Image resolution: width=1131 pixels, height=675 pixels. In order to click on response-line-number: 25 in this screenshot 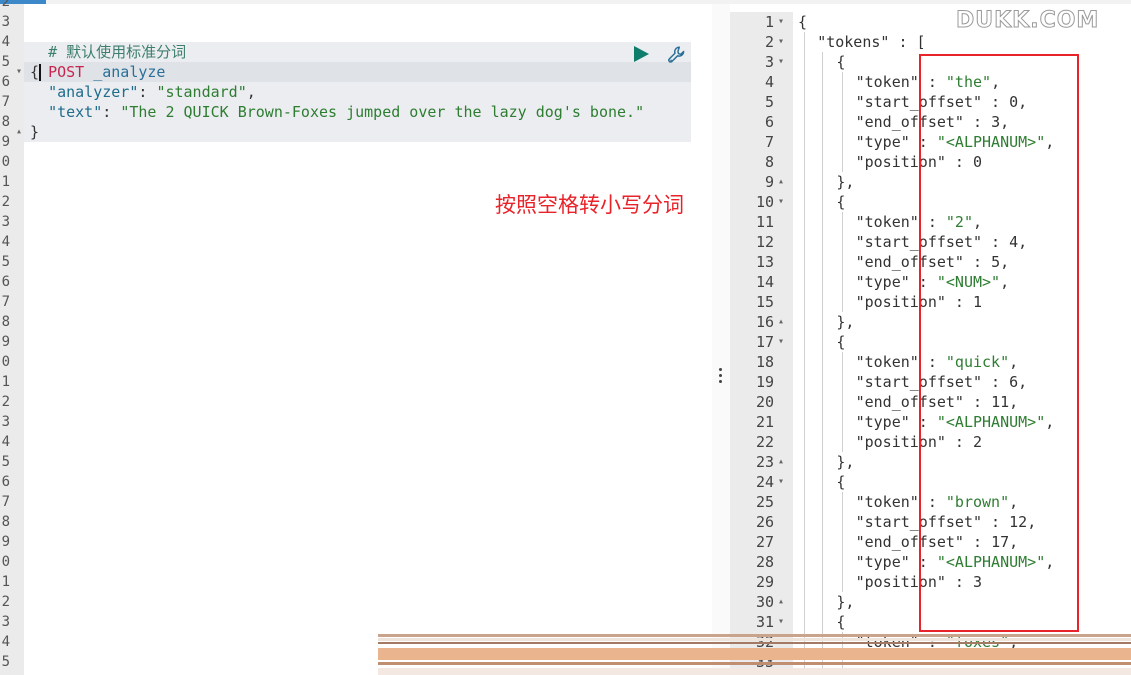, I will do `click(764, 502)`.